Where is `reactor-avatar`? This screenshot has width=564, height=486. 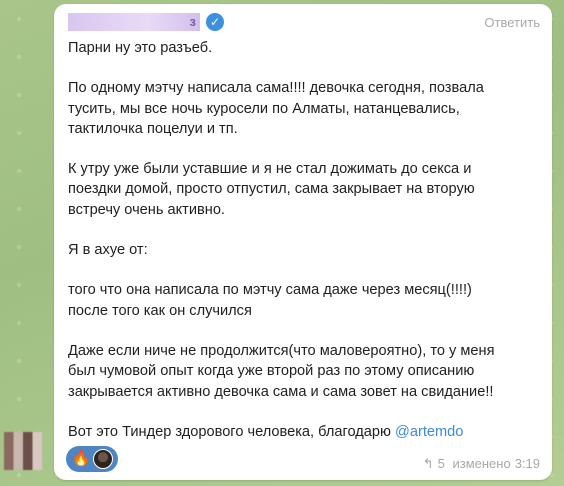 reactor-avatar is located at coordinates (103, 459).